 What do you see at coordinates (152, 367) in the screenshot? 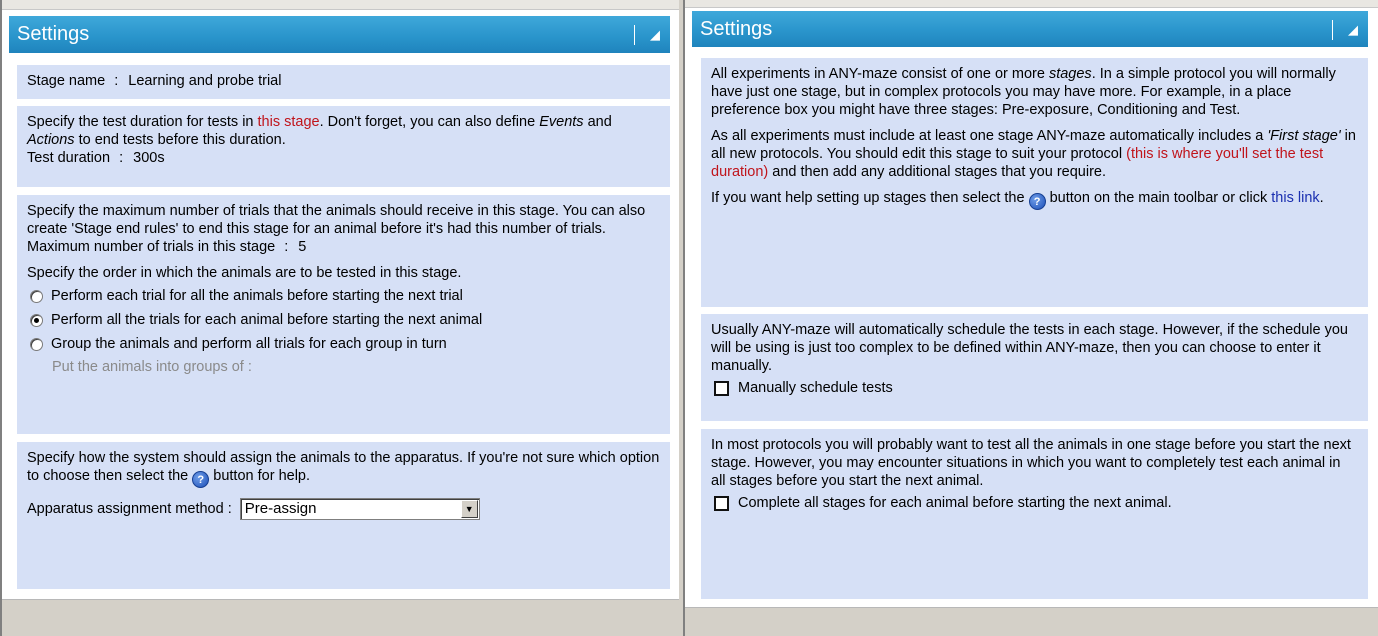
I see `groups-of-label: Put the animals into groups of :` at bounding box center [152, 367].